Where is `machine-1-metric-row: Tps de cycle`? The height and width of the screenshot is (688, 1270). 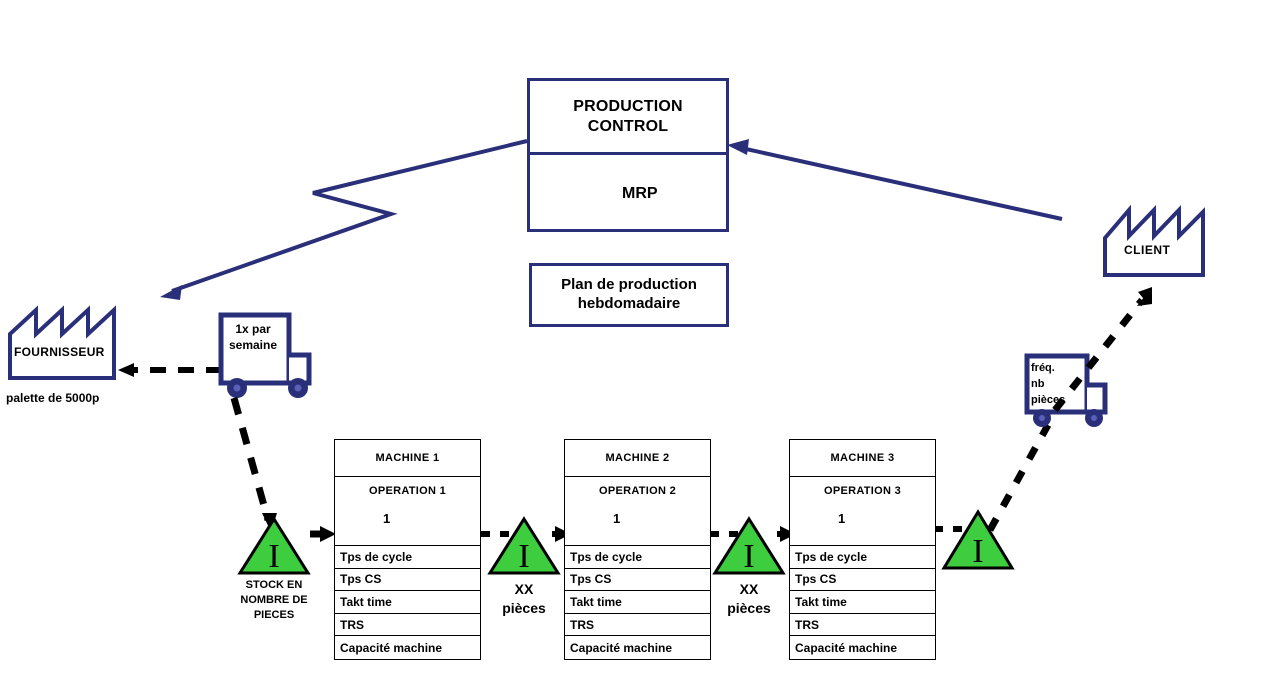
machine-1-metric-row: Tps de cycle is located at coordinates (407, 557).